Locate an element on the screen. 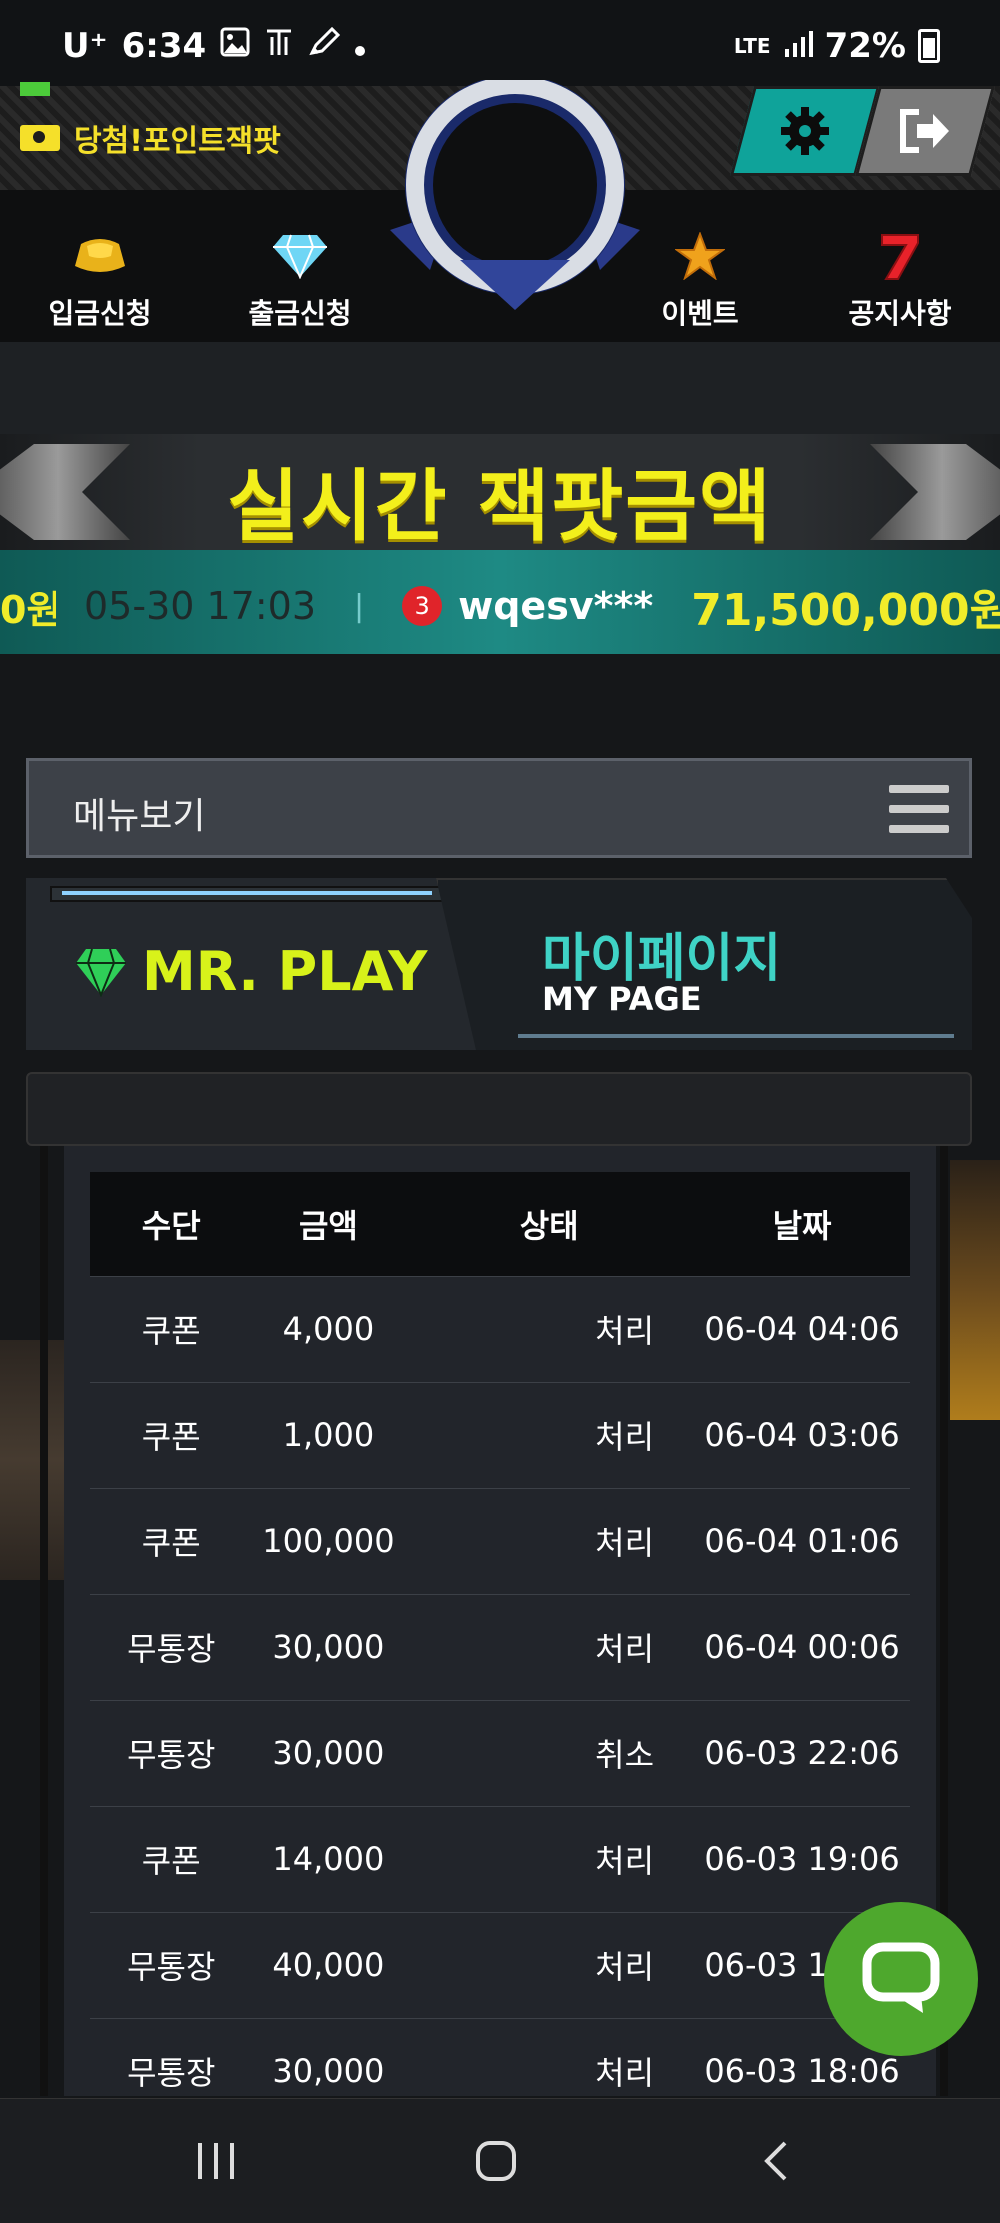 This screenshot has height=2223, width=1000. back-button is located at coordinates (776, 2161).